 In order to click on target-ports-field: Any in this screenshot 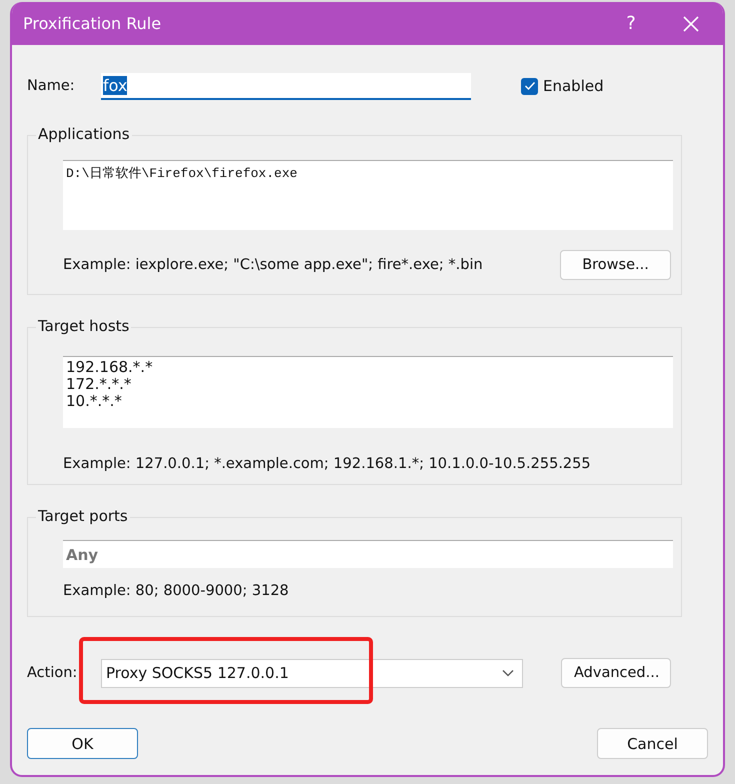, I will do `click(368, 554)`.